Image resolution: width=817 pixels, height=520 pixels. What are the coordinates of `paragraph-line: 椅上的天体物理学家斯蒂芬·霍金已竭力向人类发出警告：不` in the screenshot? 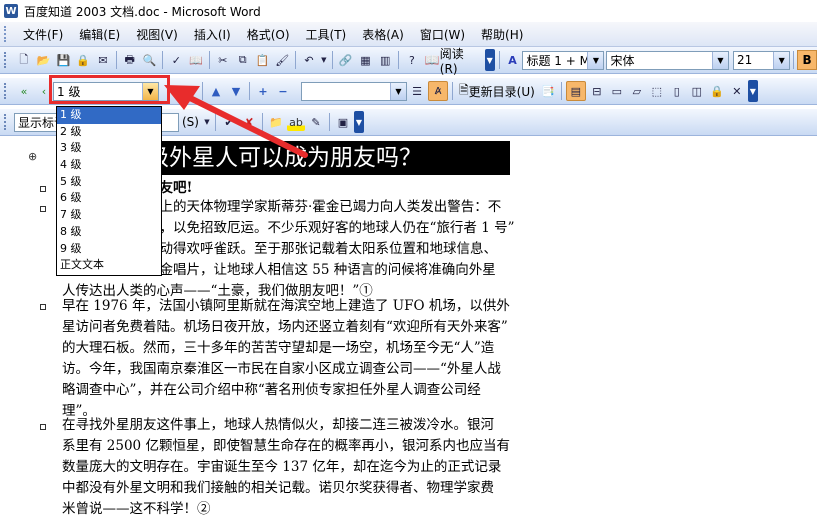 It's located at (324, 207).